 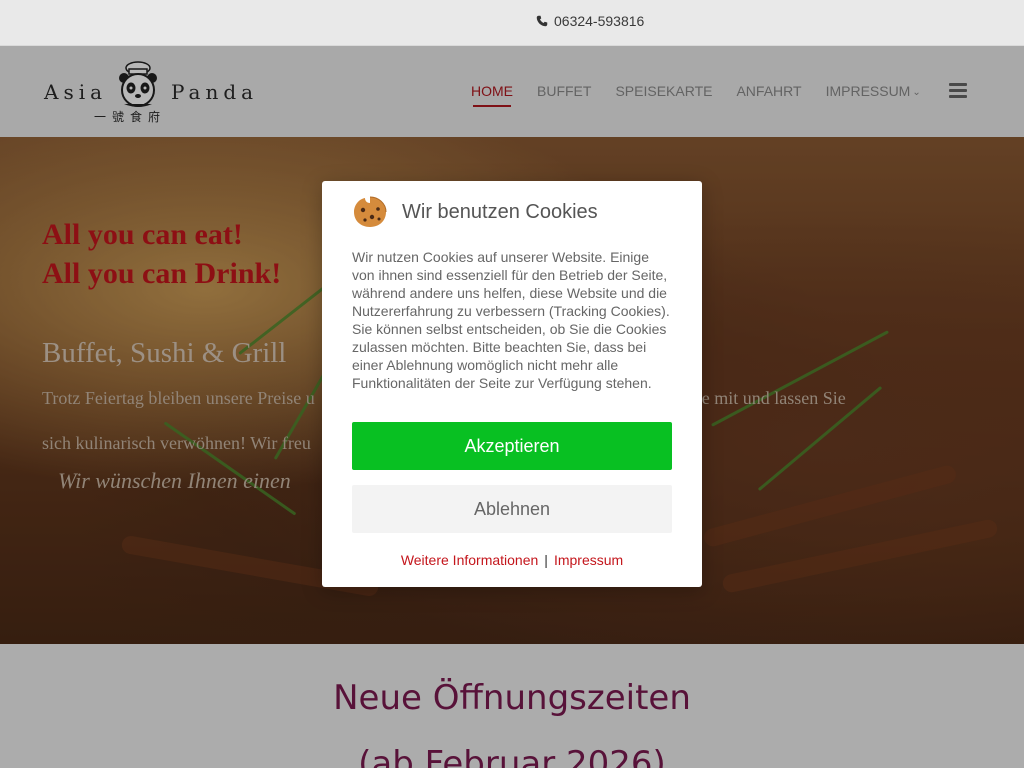 I want to click on impressum-link: Impressum, so click(x=588, y=560).